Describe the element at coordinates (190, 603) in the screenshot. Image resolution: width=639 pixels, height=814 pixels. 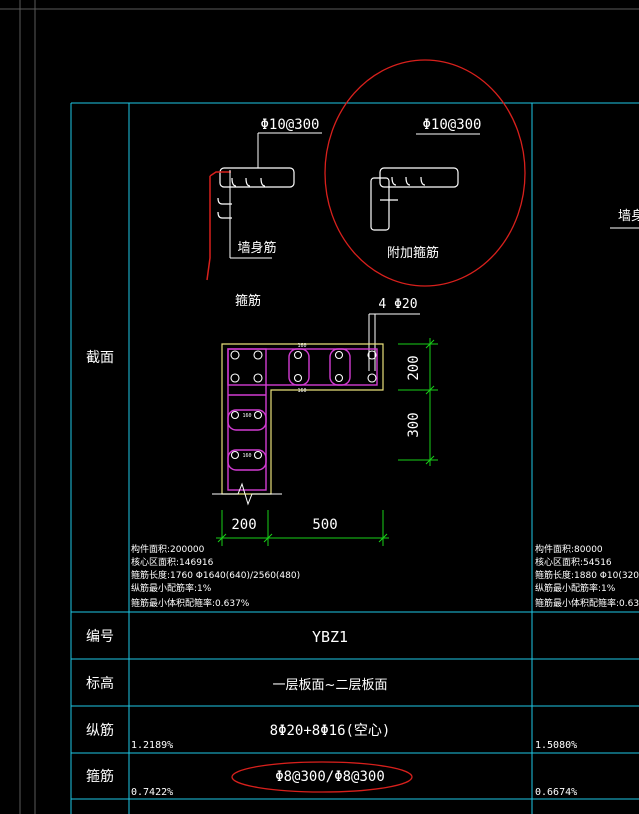
I see `note-min-vol-ratio: 箍筋最小体积配箍率:0.637%` at that location.